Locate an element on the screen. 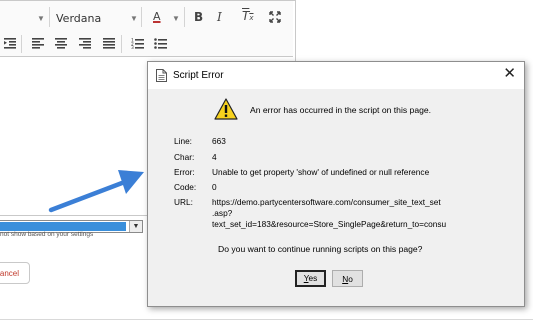 The height and width of the screenshot is (327, 533). align-center-icon is located at coordinates (61, 43).